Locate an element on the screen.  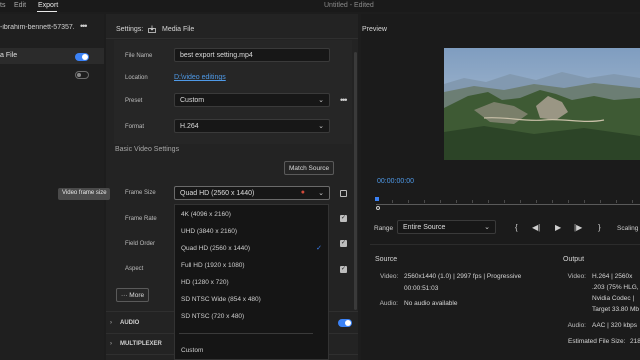
more-options-icon: ••• is located at coordinates (84, 26).